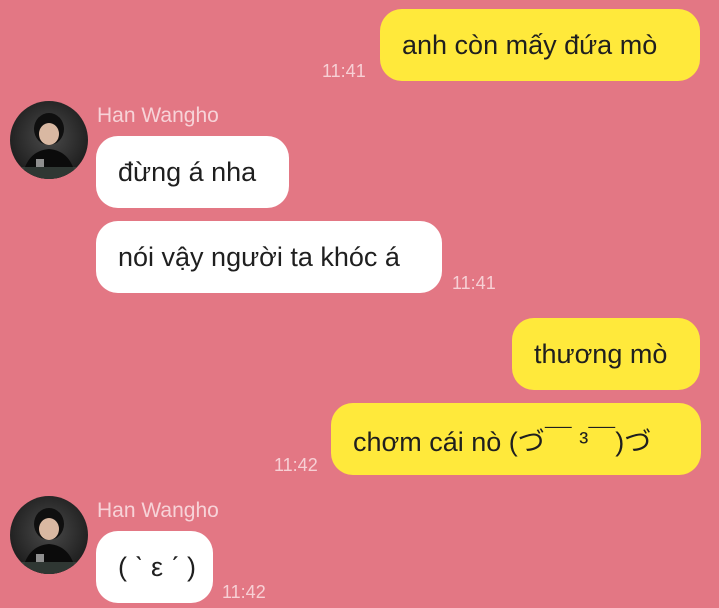 This screenshot has width=719, height=608. What do you see at coordinates (601, 353) in the screenshot?
I see `message-text: thương mò` at bounding box center [601, 353].